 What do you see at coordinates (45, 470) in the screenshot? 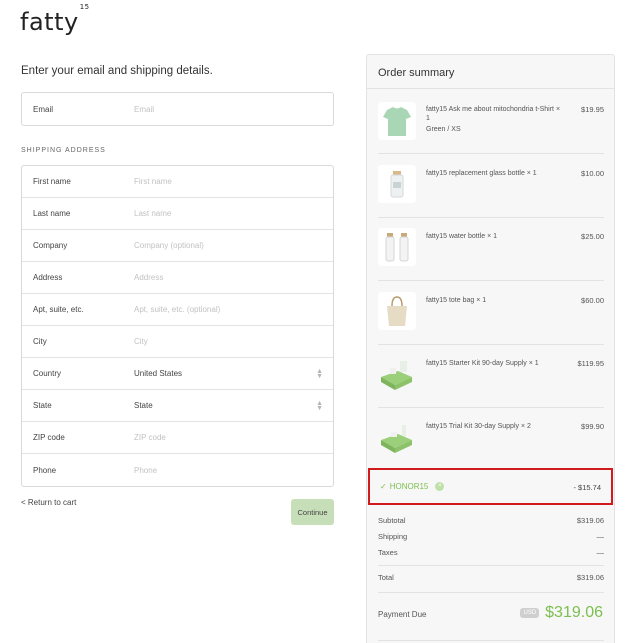
I see `field-label: Phone` at bounding box center [45, 470].